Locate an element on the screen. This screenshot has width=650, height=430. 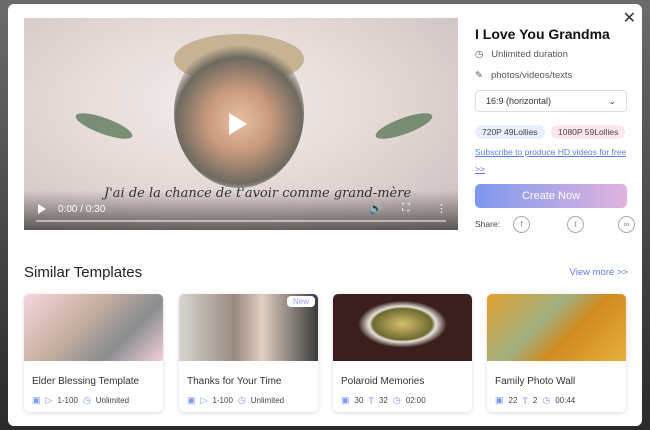
text-count: 32 is located at coordinates (383, 400).